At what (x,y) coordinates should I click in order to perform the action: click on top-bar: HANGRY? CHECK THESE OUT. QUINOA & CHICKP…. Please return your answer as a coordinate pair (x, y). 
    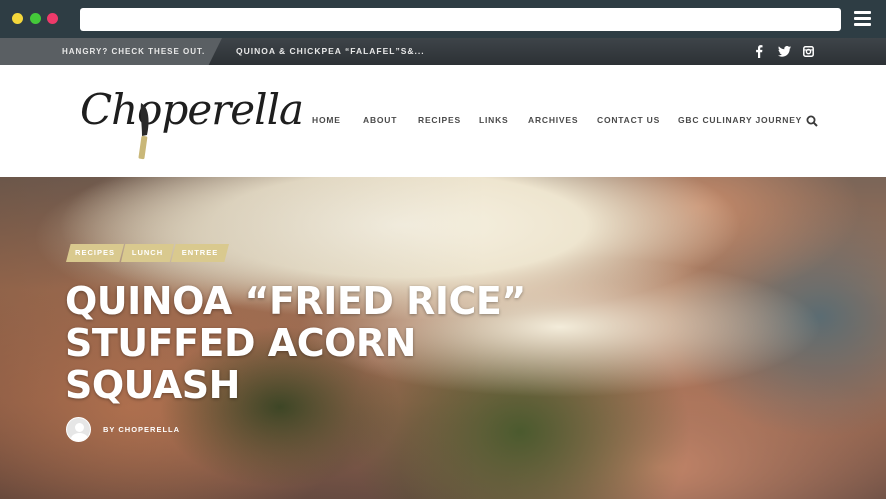
    Looking at the image, I should click on (443, 51).